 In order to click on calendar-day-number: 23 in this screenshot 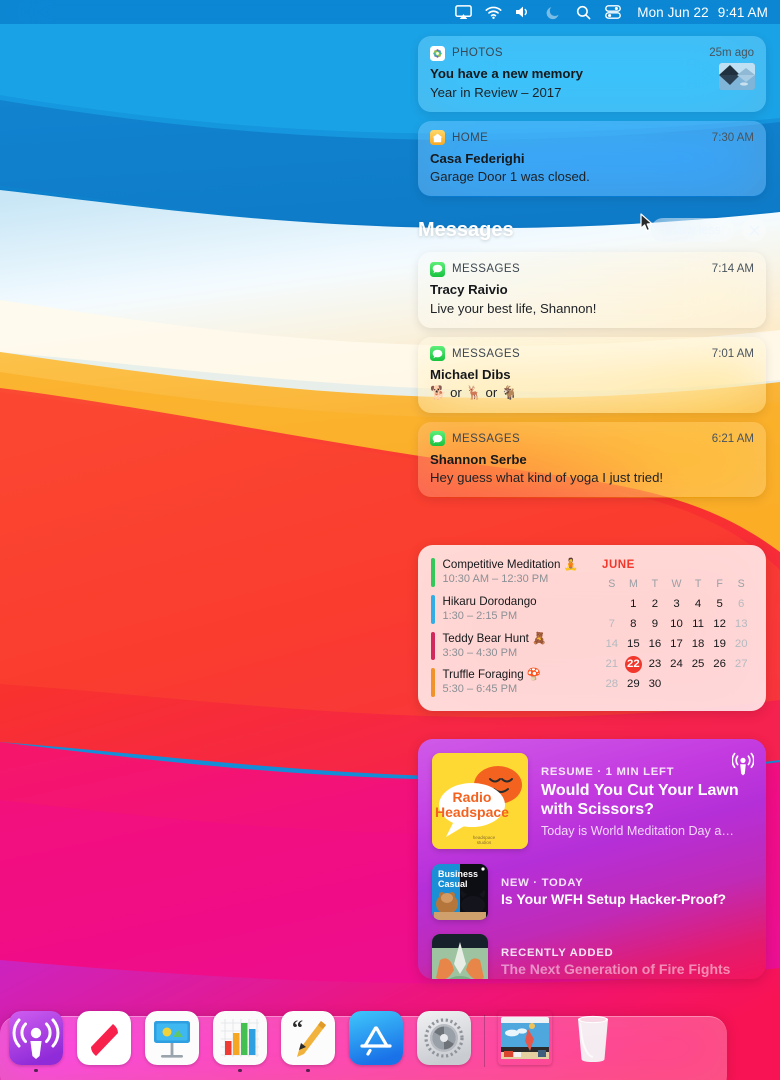, I will do `click(655, 664)`.